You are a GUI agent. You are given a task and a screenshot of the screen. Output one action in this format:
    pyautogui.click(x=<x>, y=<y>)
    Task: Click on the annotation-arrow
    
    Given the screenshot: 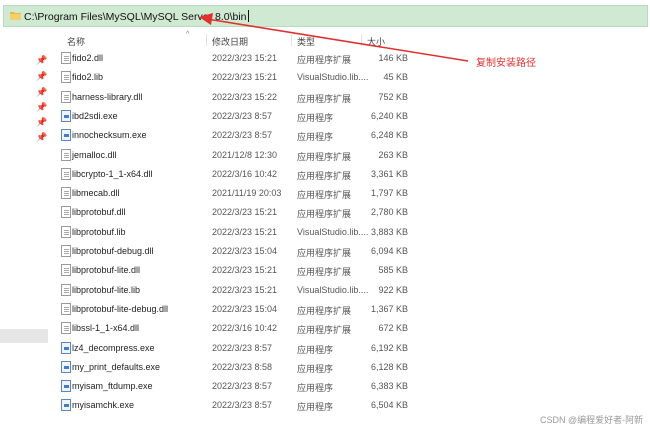 What is the action you would take?
    pyautogui.click(x=334, y=37)
    